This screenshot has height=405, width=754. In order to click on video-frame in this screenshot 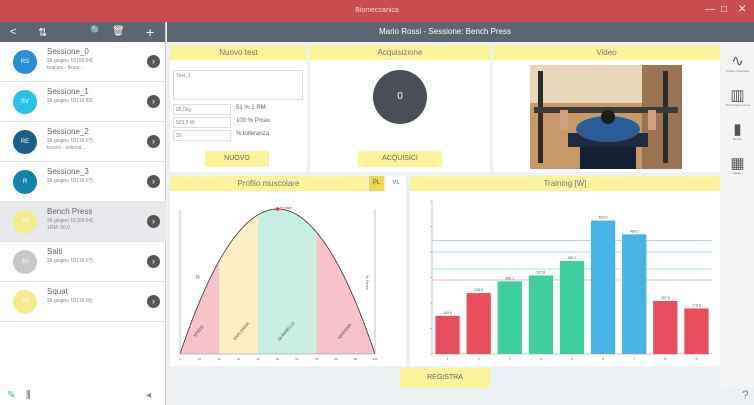, I will do `click(606, 117)`.